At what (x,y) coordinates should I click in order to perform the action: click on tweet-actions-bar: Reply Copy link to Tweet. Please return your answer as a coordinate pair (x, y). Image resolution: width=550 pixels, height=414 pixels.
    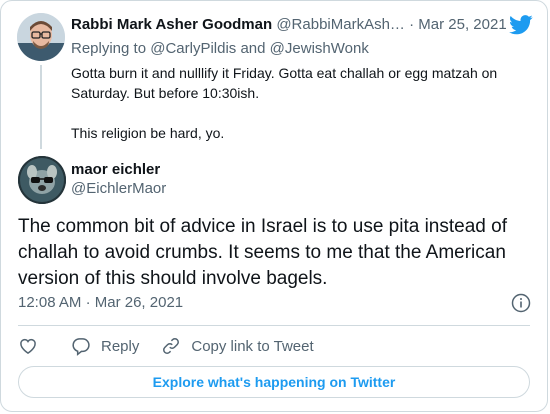
    Looking at the image, I should click on (177, 346).